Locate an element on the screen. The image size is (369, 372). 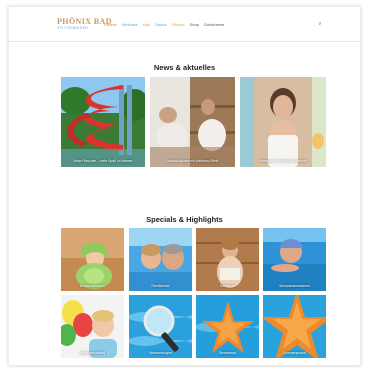
special-caption: Wasseranalyse is located at coordinates (160, 353).